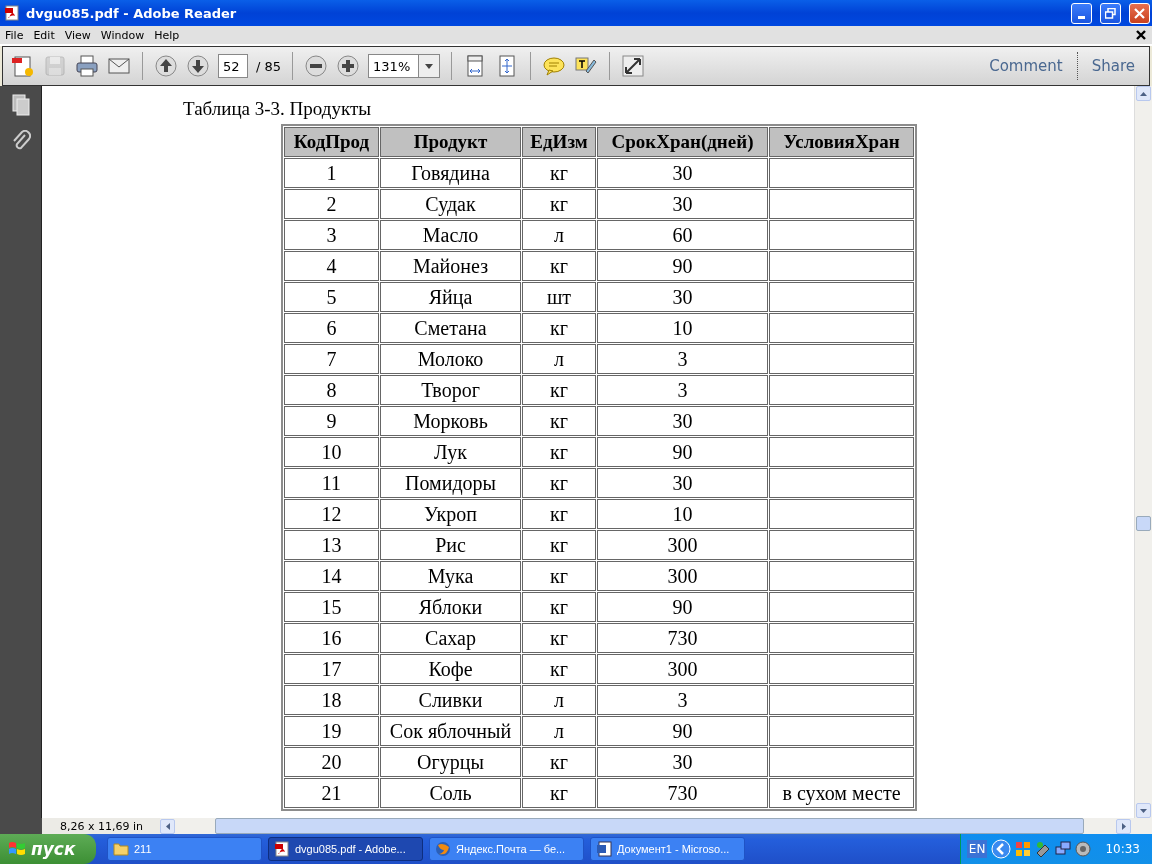  What do you see at coordinates (44, 35) in the screenshot?
I see `menu-item: Edit` at bounding box center [44, 35].